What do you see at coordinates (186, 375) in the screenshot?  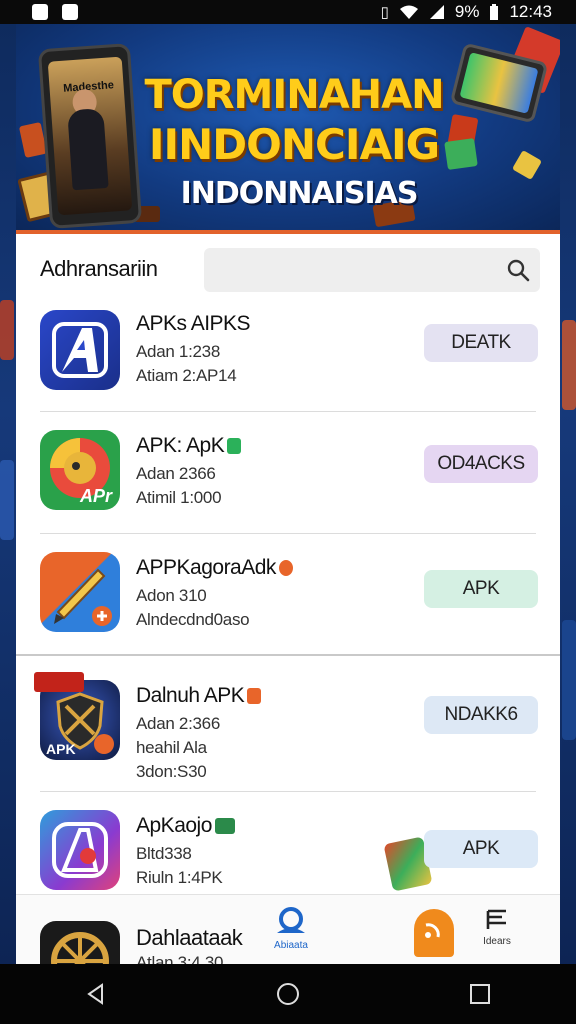 I see `app-meta: Atiam 2:AP14` at bounding box center [186, 375].